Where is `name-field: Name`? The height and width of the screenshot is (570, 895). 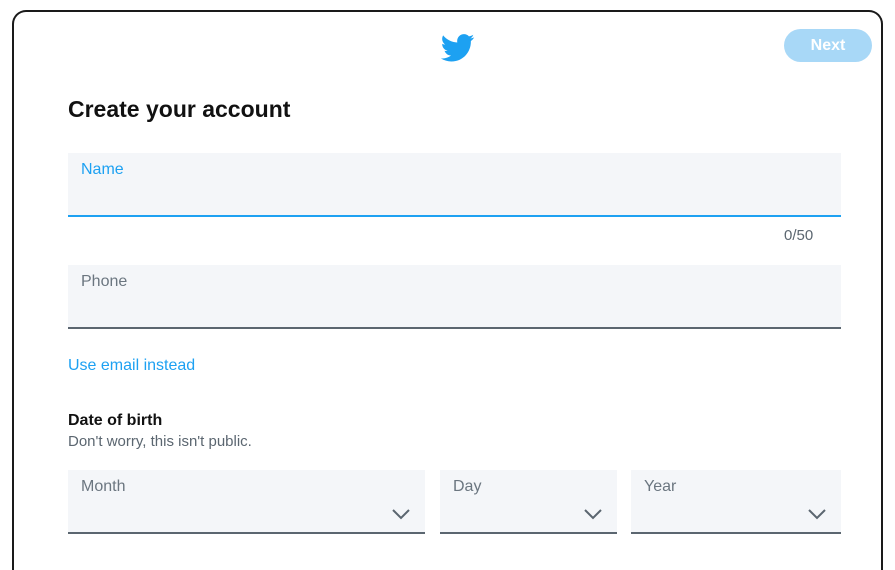 name-field: Name is located at coordinates (454, 185).